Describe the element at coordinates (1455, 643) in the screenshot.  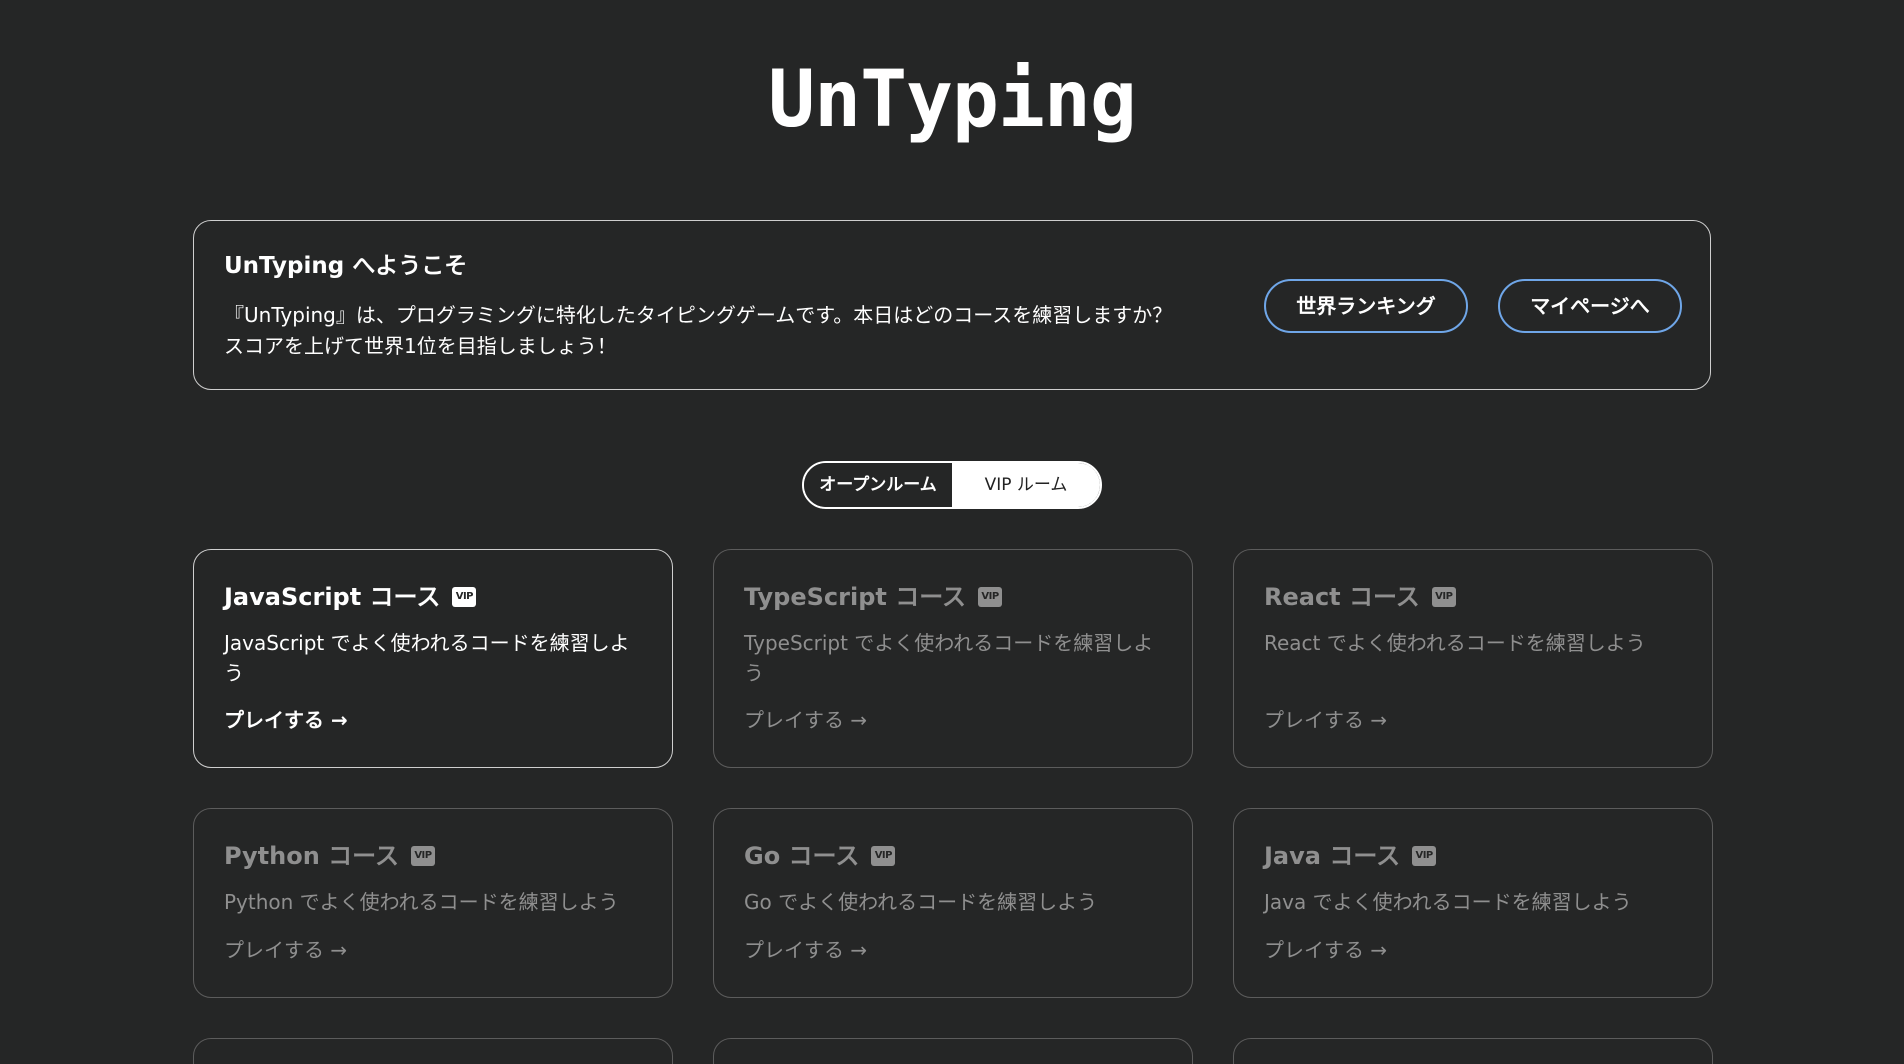
I see `course-description: React でよく使われるコードを練習しよう` at that location.